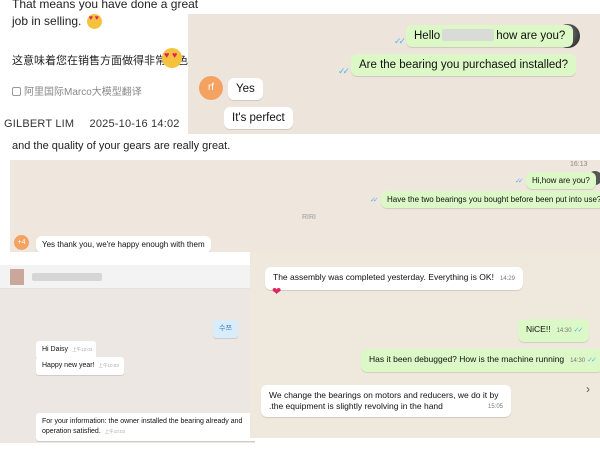  I want to click on message-text: Hi Daisy, so click(55, 349).